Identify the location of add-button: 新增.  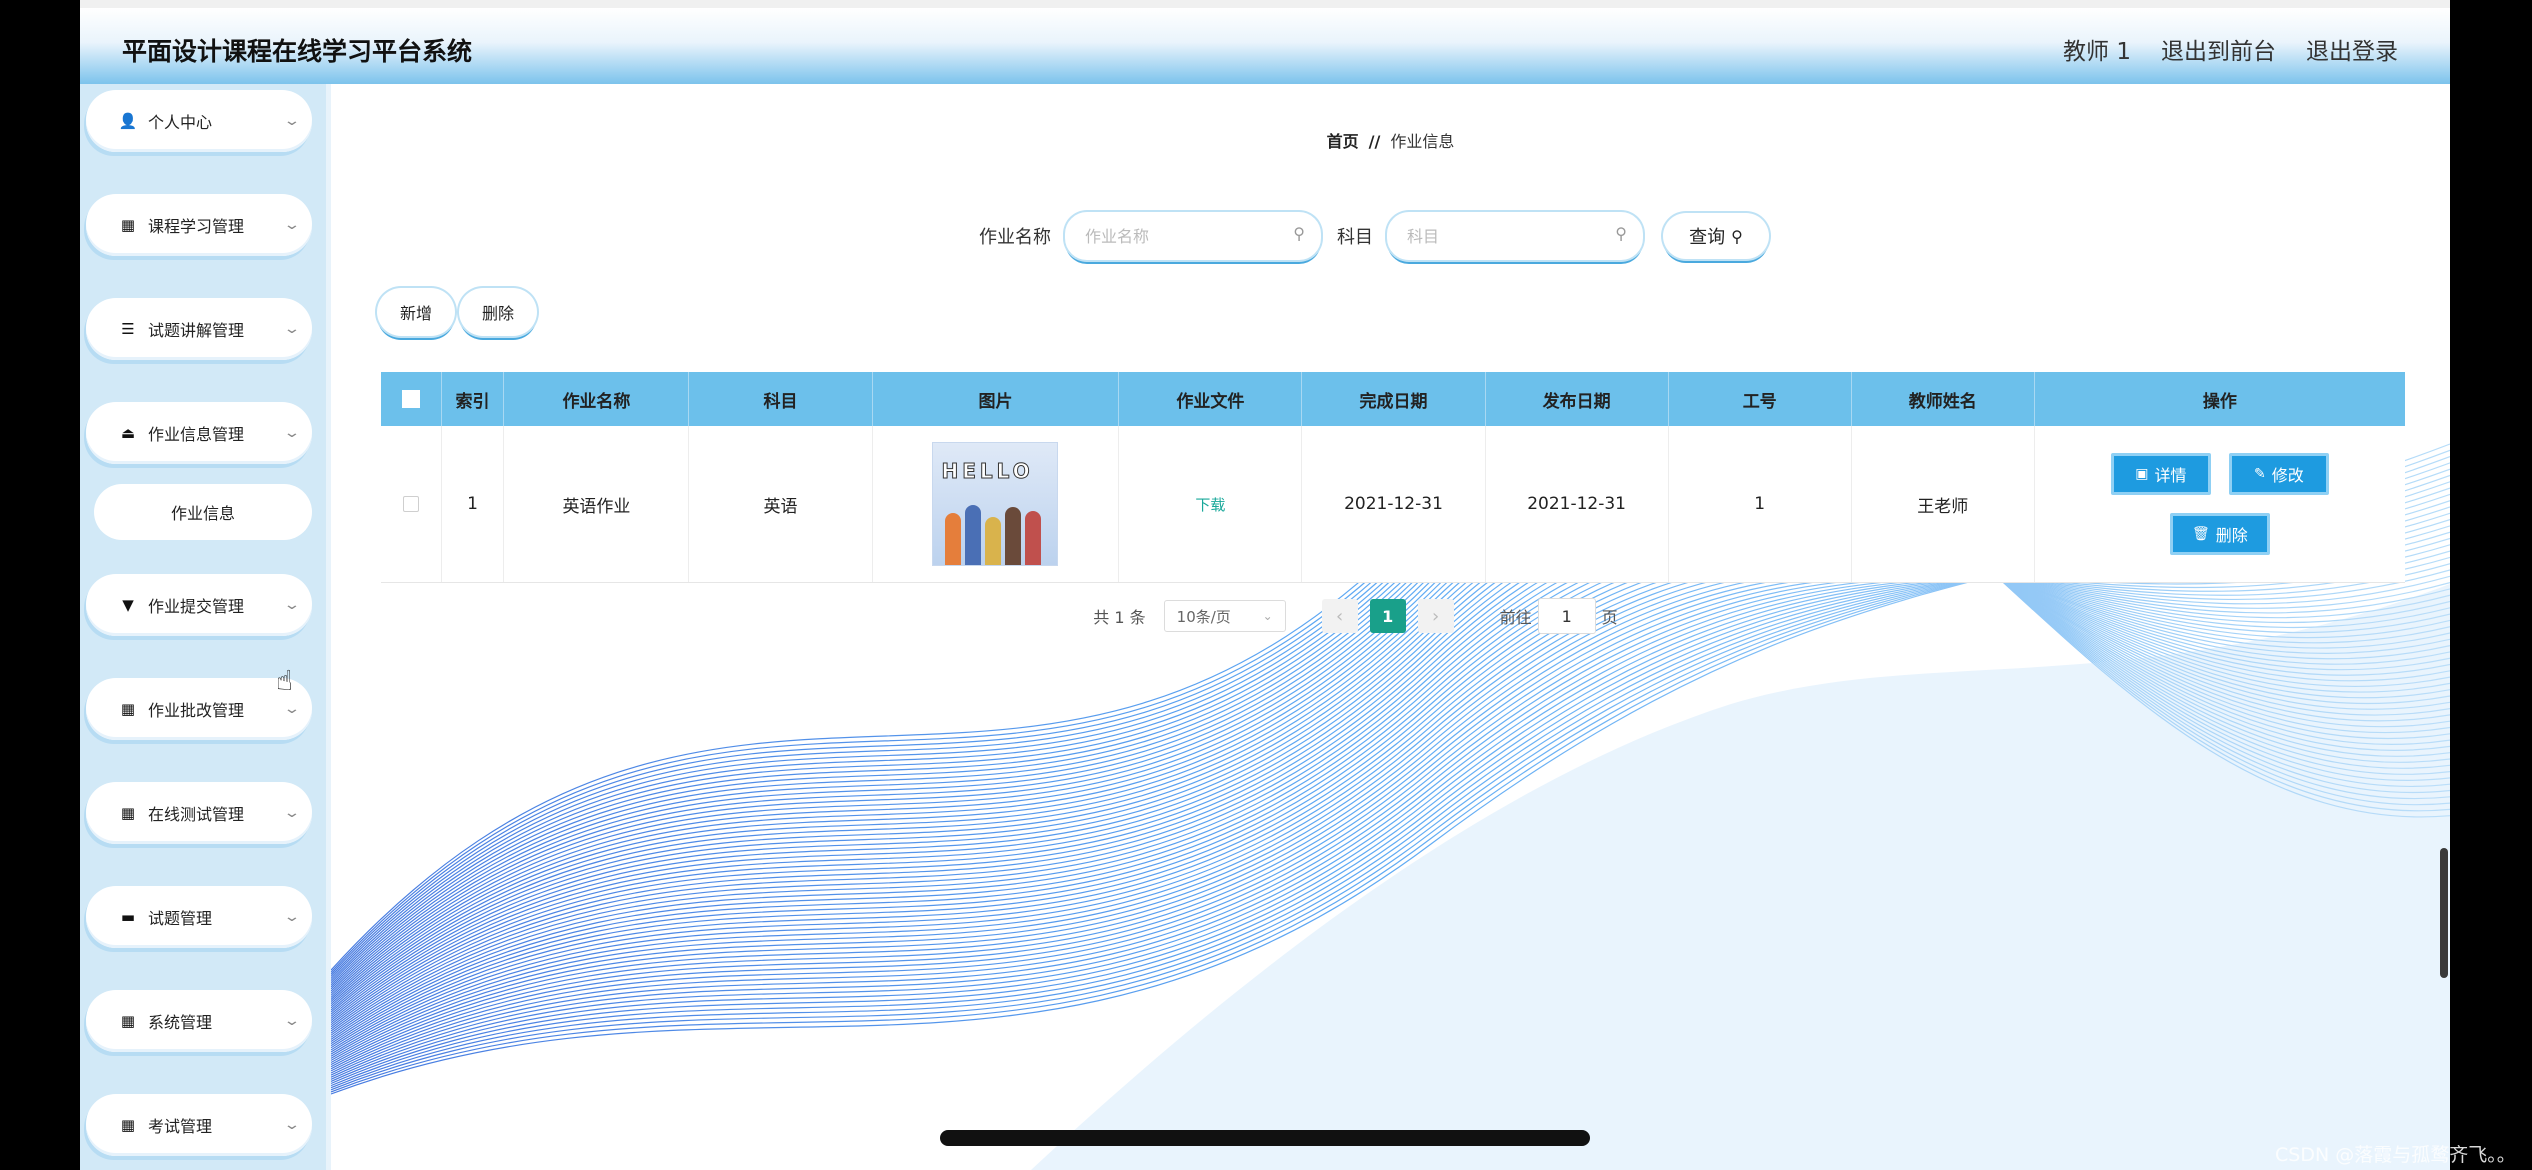
(416, 312).